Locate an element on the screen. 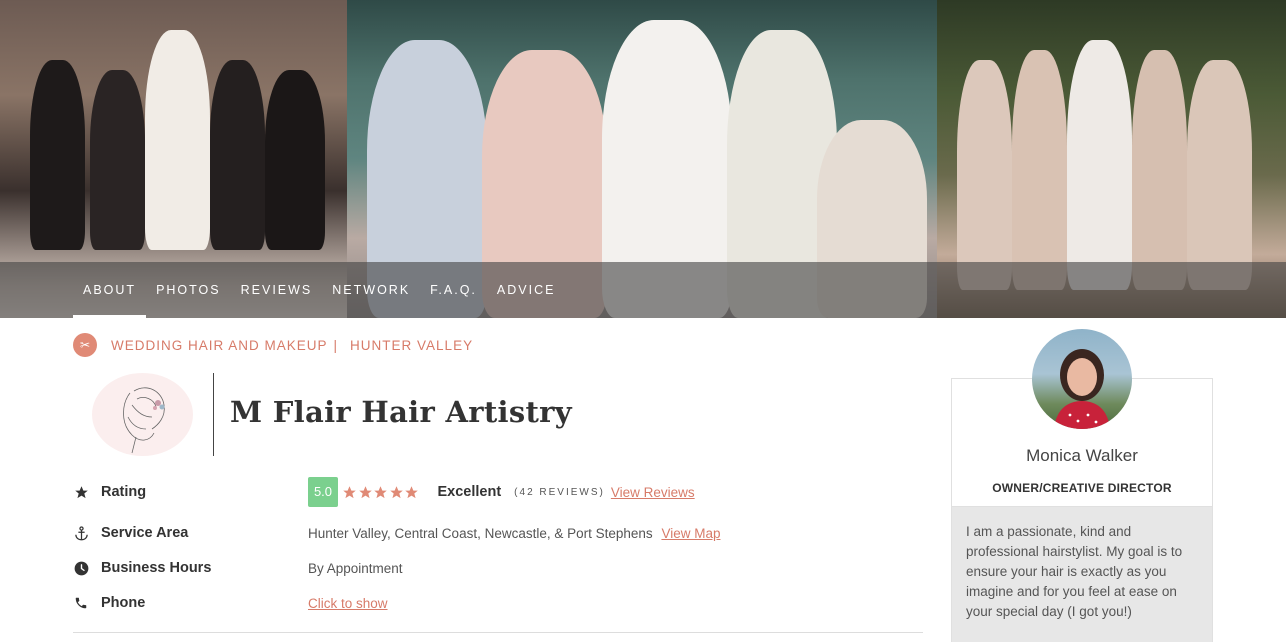  business-hours-label: Business Hours is located at coordinates (156, 568).